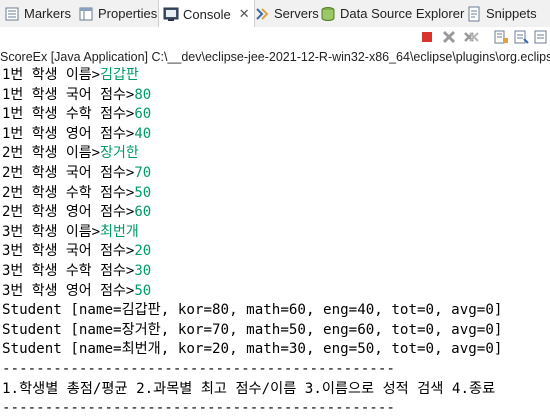  I want to click on console-prompt: 2번 학생 국어 점수>, so click(68, 172).